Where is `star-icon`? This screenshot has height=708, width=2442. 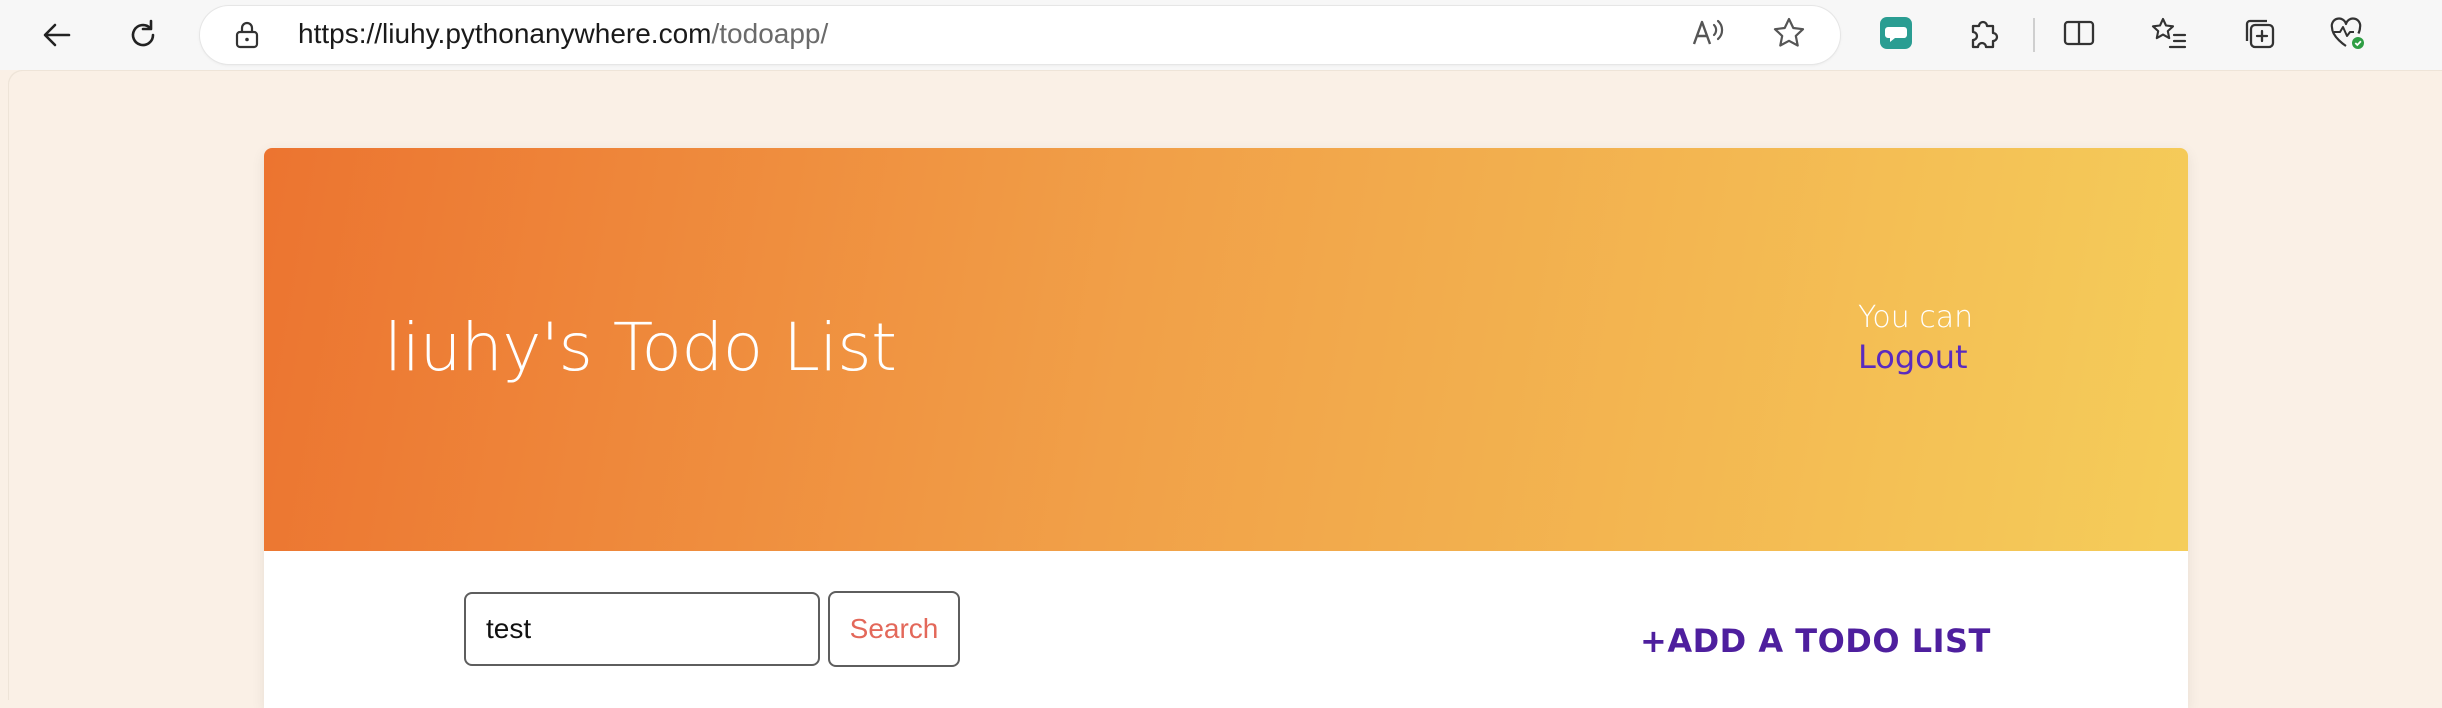 star-icon is located at coordinates (1789, 35).